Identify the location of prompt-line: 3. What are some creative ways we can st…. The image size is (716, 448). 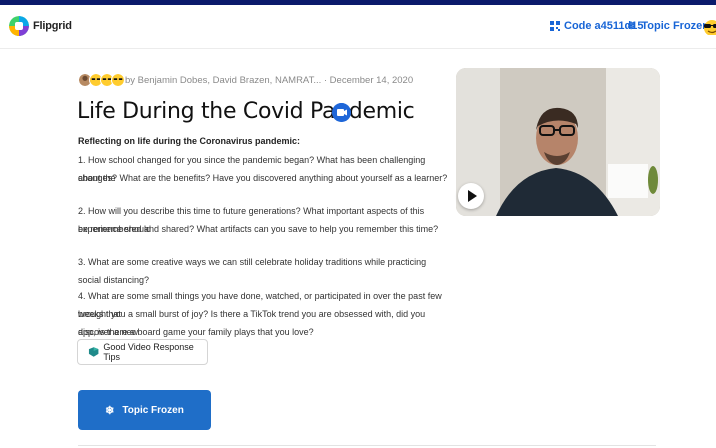
(252, 271).